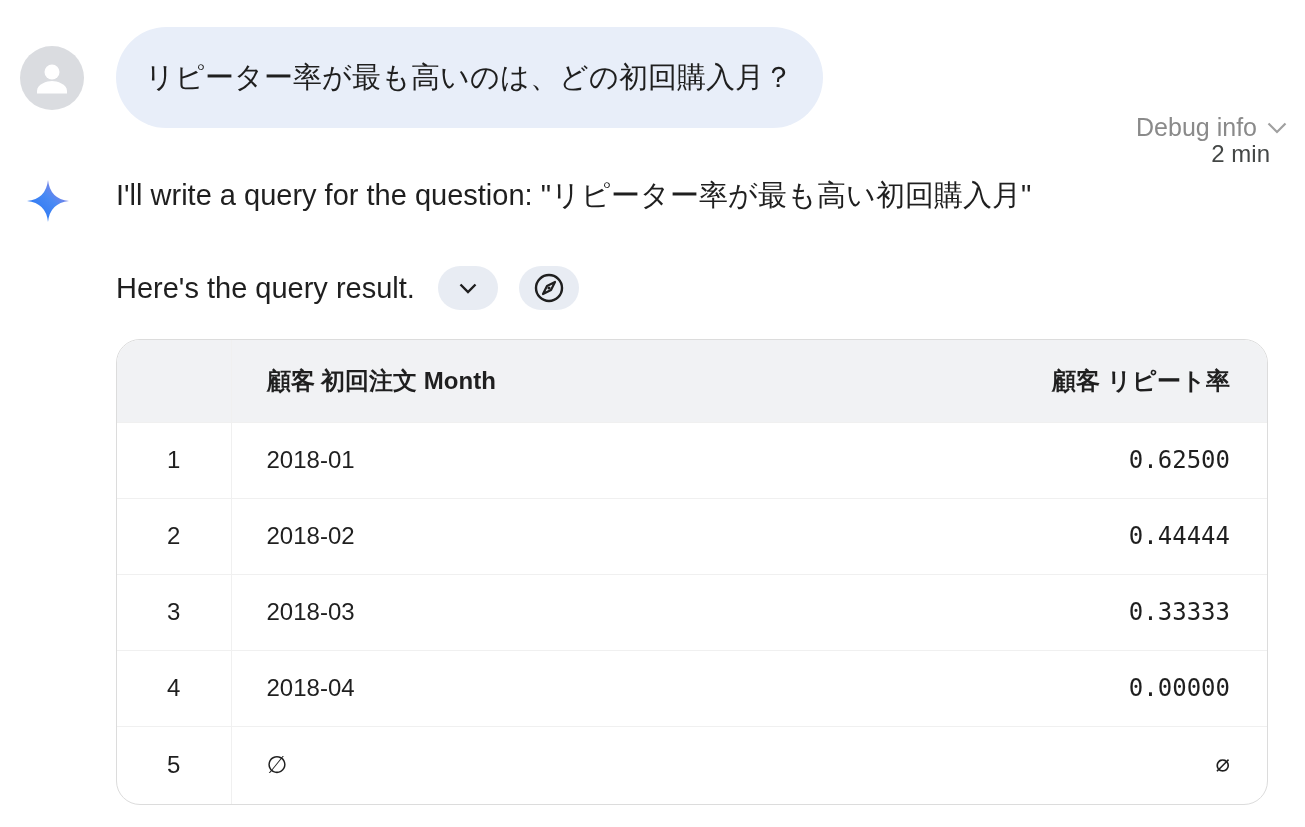 The width and height of the screenshot is (1305, 827). I want to click on column-header: 顧客 リピート率, so click(1032, 381).